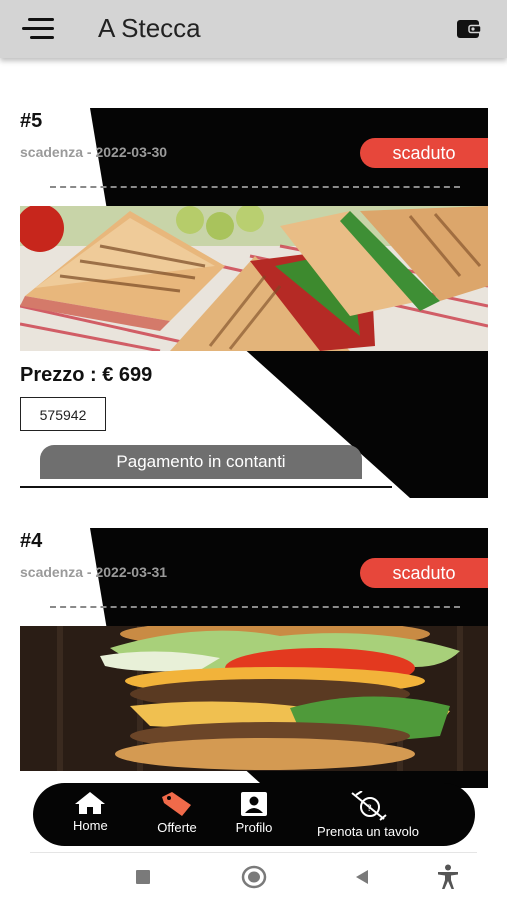  Describe the element at coordinates (31, 541) in the screenshot. I see `offer-number: #4` at that location.